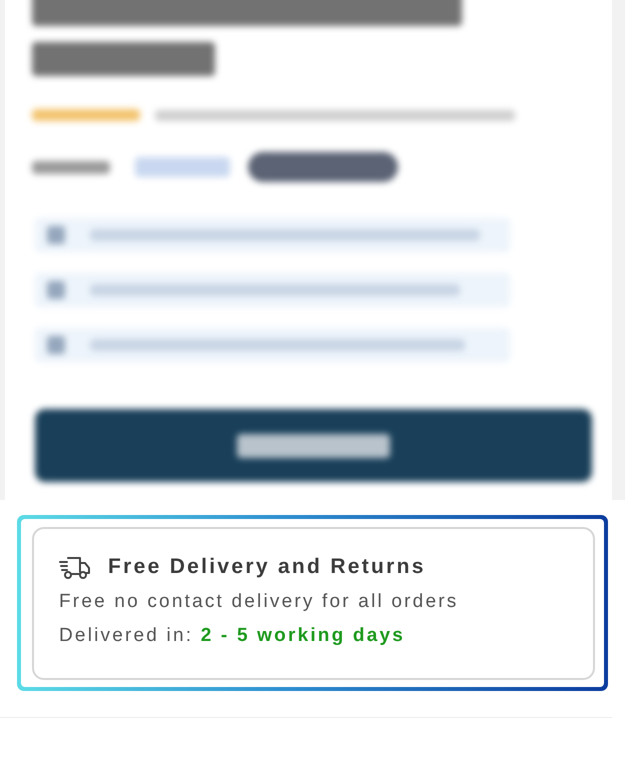  Describe the element at coordinates (267, 567) in the screenshot. I see `delivery-title: Free Delivery and Returns` at that location.